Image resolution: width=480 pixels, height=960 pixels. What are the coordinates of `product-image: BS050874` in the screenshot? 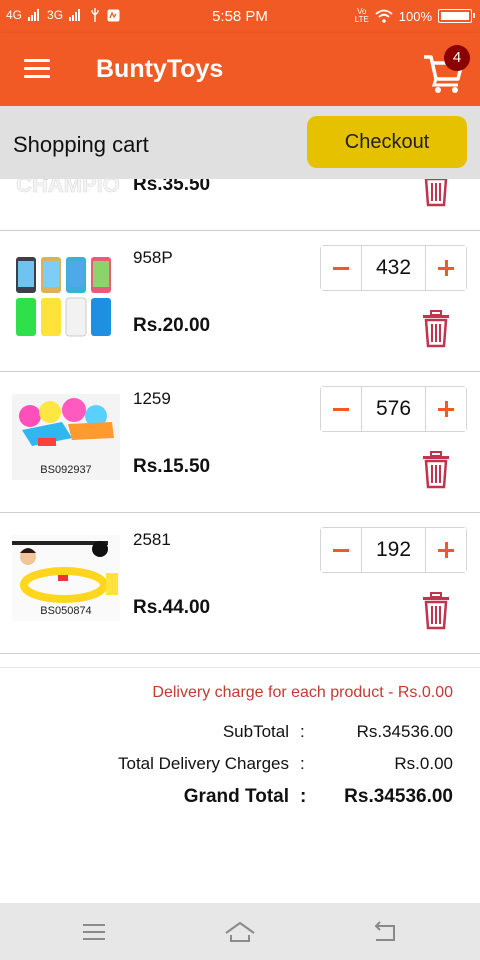 It's located at (66, 578).